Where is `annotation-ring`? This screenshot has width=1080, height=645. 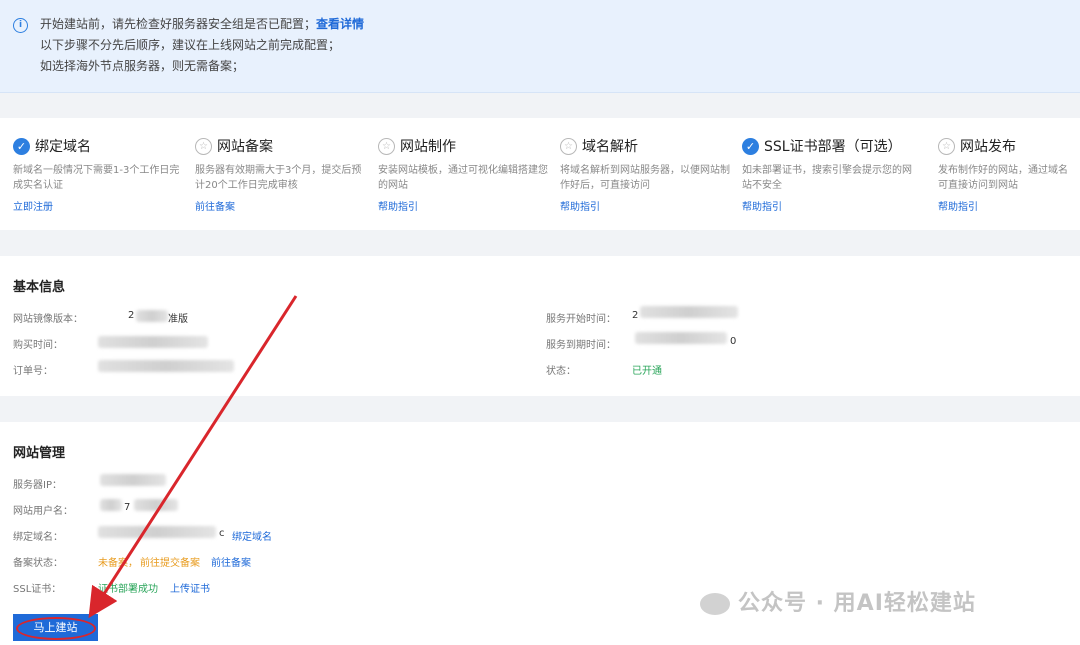
annotation-ring is located at coordinates (56, 628).